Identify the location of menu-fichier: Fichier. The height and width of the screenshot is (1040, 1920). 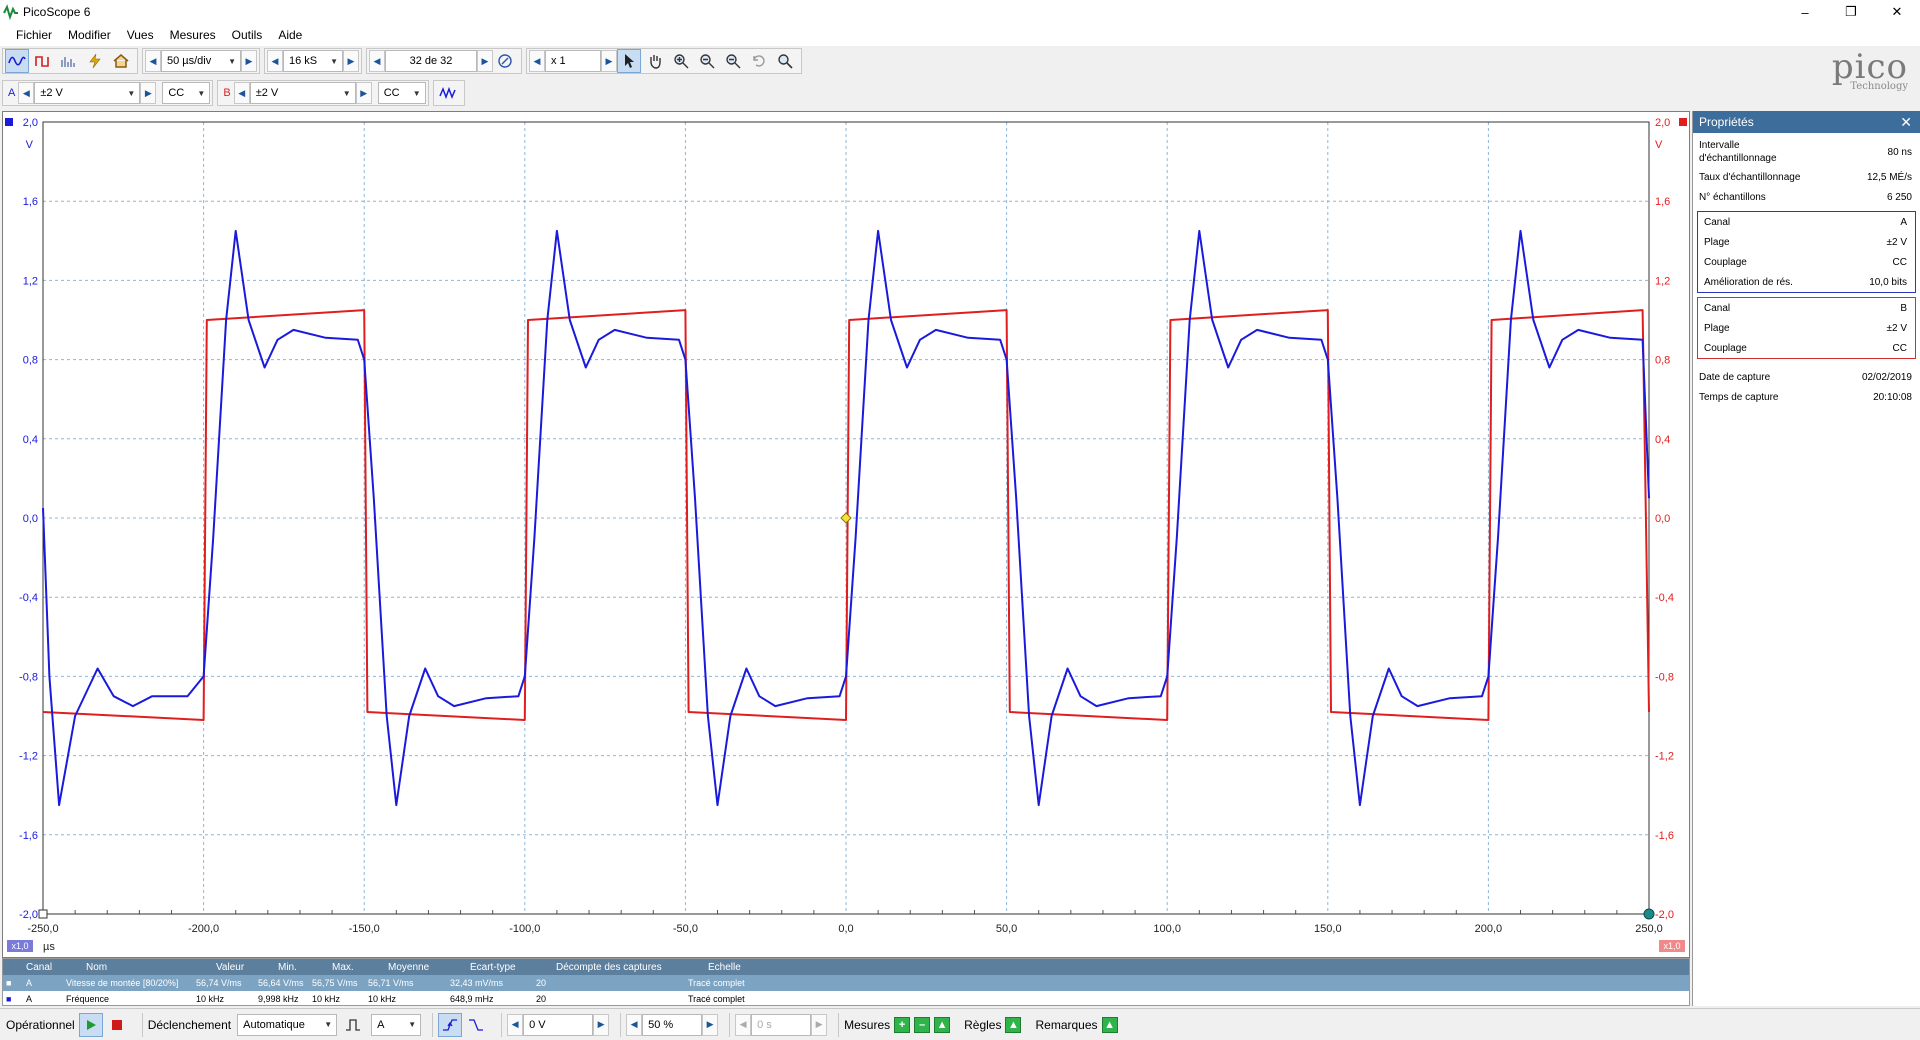
(34, 35).